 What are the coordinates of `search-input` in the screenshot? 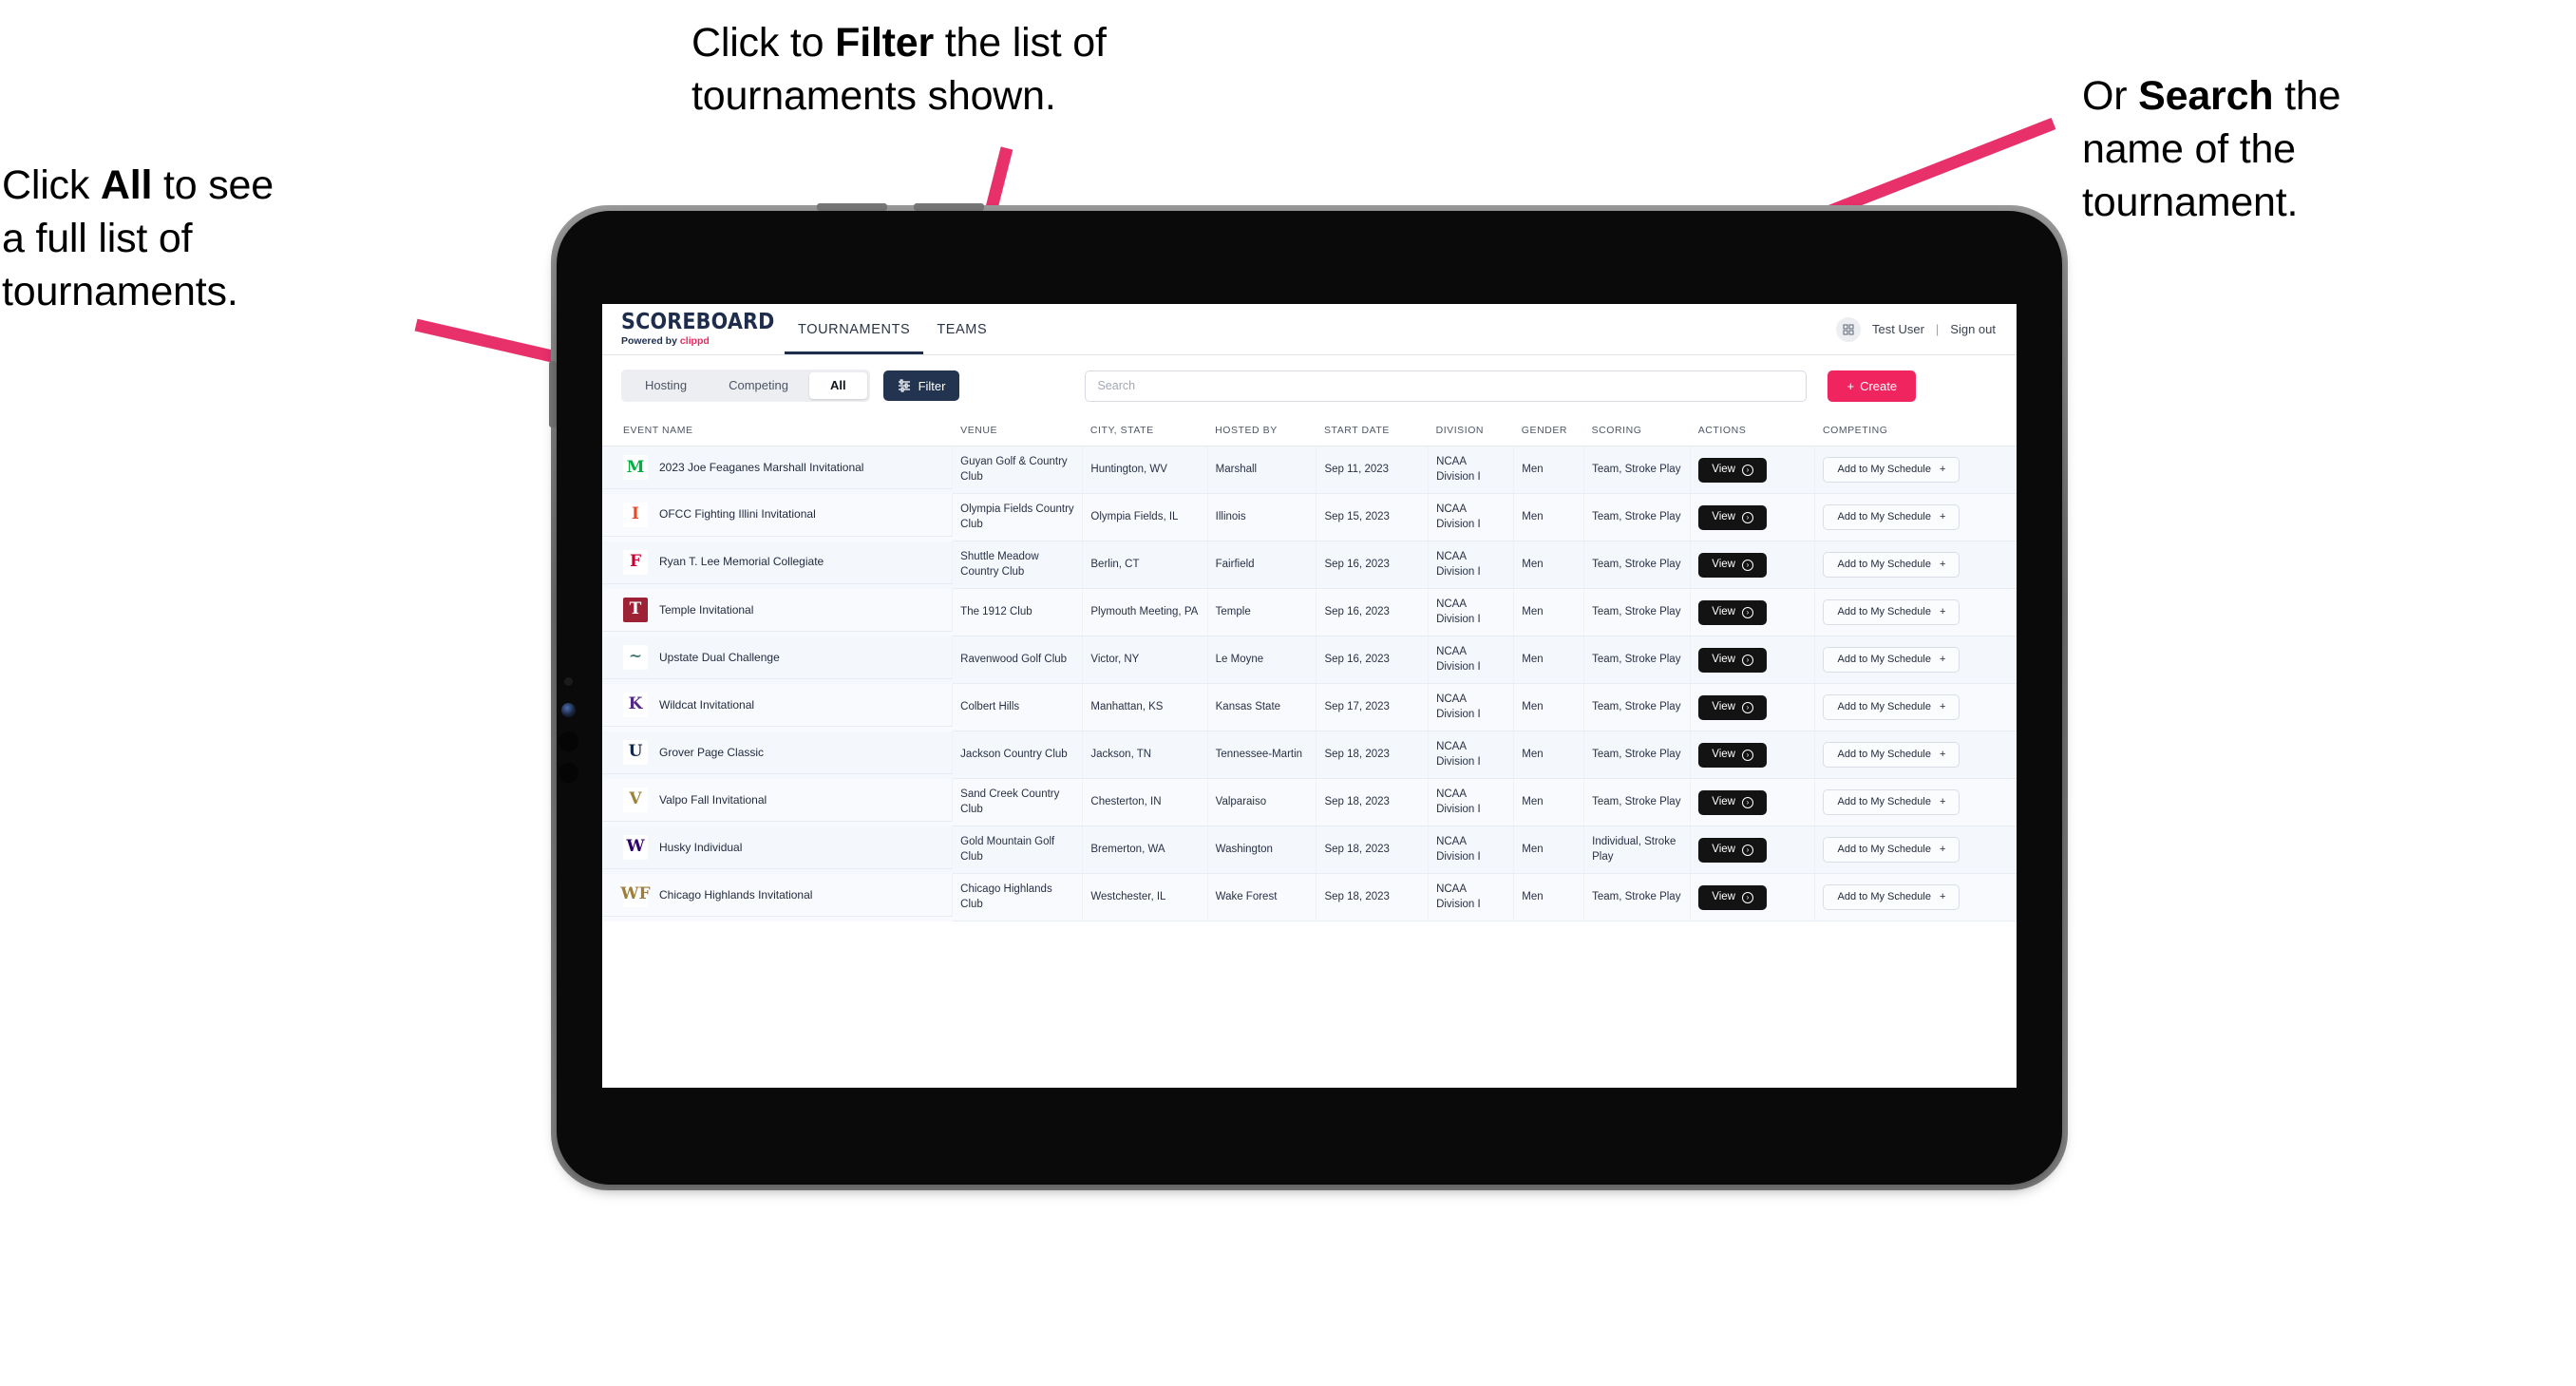 It's located at (1446, 386).